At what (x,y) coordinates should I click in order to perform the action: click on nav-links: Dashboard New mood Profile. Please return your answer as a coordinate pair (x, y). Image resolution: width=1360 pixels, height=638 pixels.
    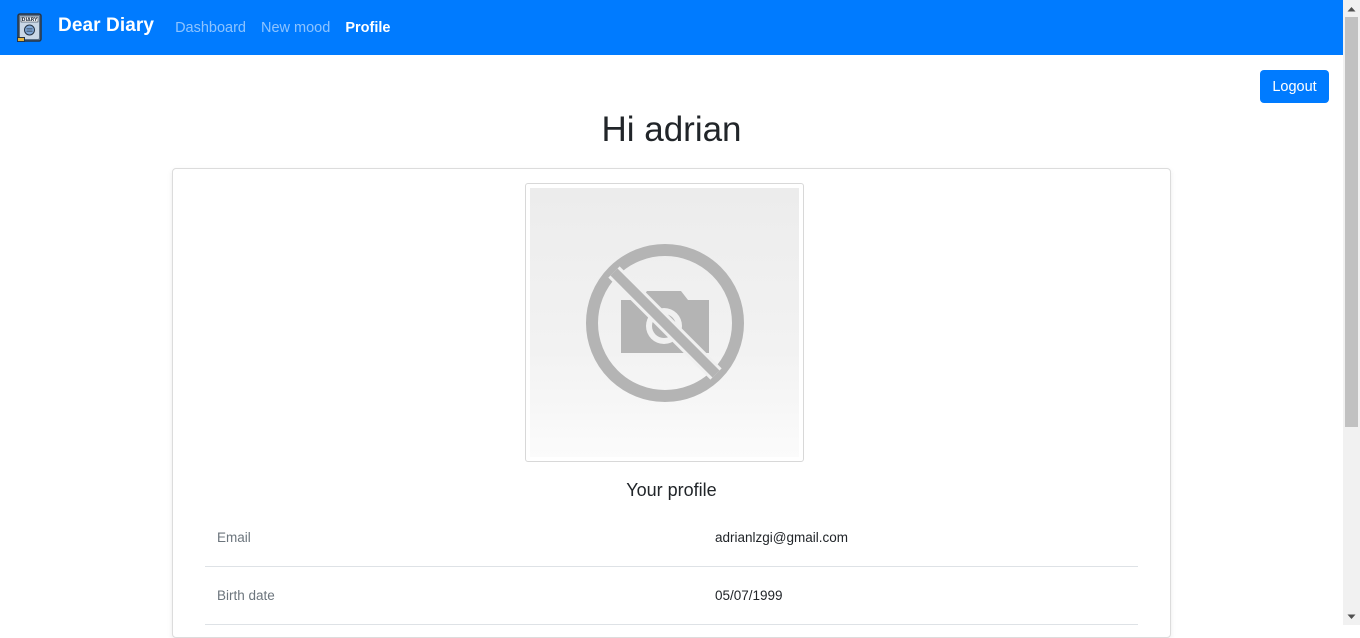
    Looking at the image, I should click on (290, 27).